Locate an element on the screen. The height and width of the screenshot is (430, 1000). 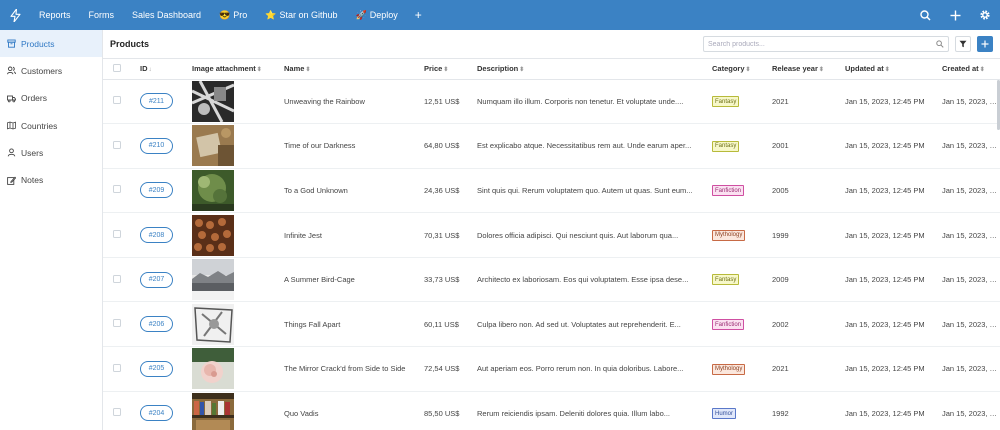
category-cell: Fanfiction is located at coordinates (742, 324).